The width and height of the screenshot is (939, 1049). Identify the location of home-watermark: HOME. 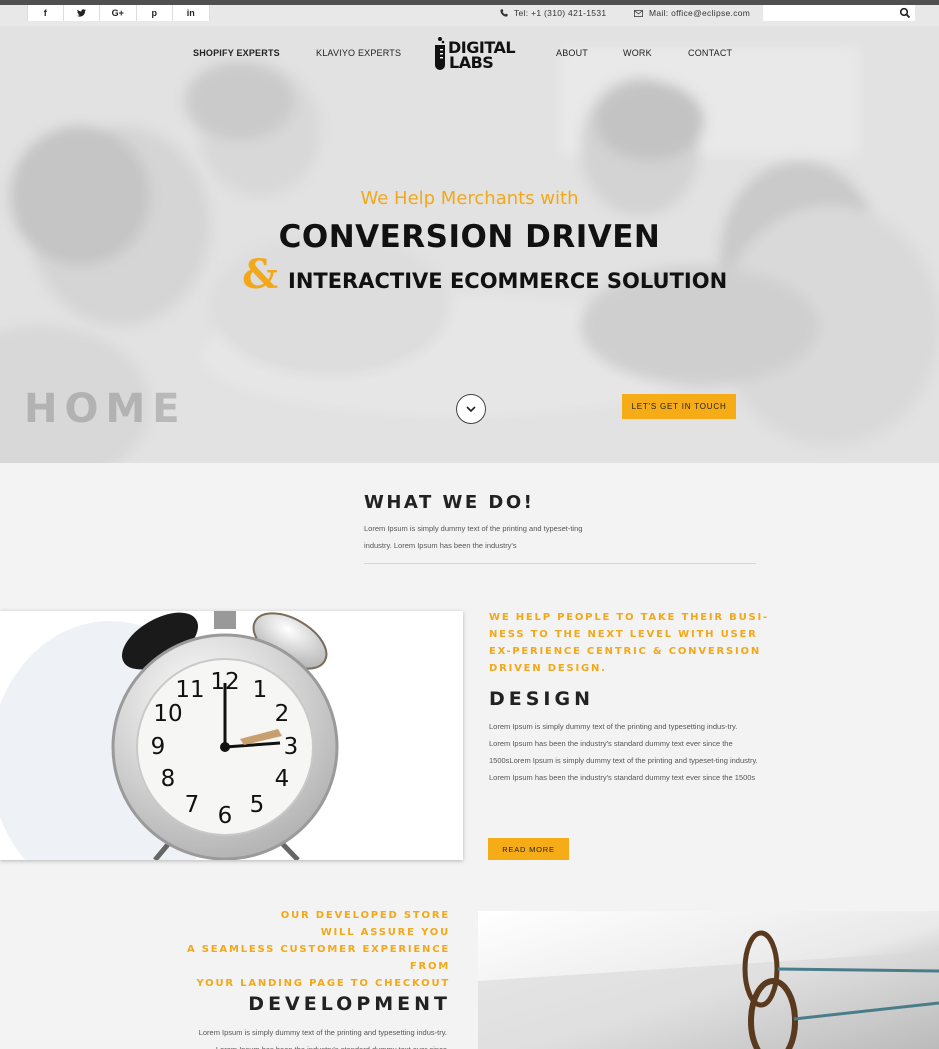
(105, 409).